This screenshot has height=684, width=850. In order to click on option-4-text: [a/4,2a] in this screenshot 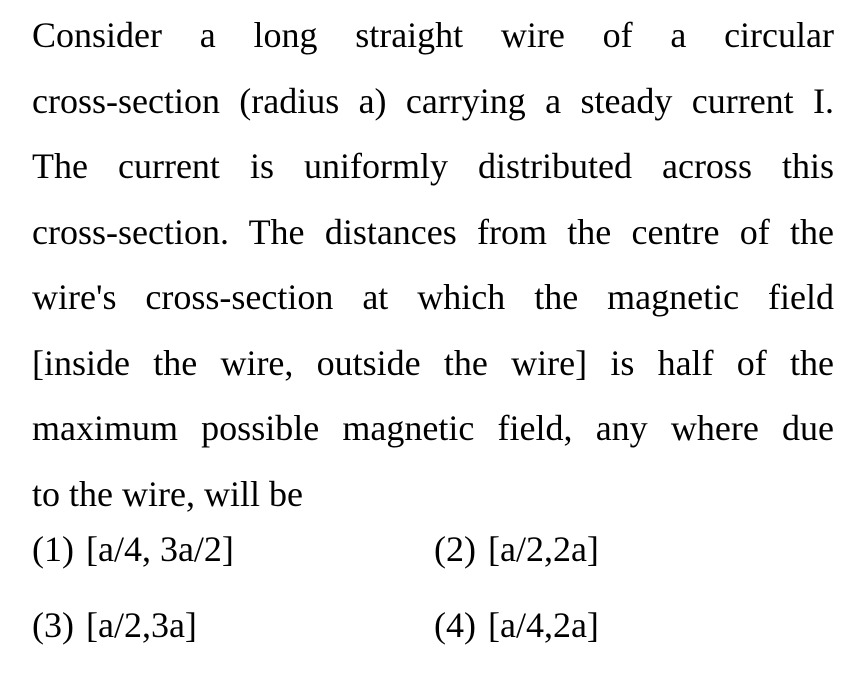, I will do `click(543, 625)`.